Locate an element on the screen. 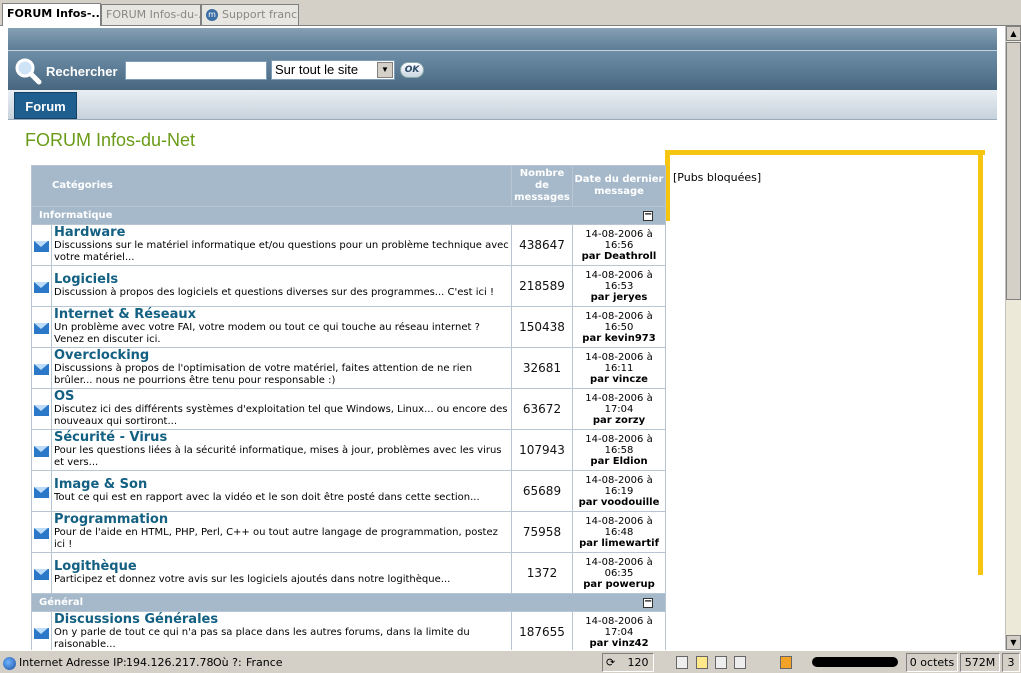 Image resolution: width=1021 pixels, height=673 pixels. last-message-cell: 14-08-2006 à 06:35 par powerup is located at coordinates (619, 573).